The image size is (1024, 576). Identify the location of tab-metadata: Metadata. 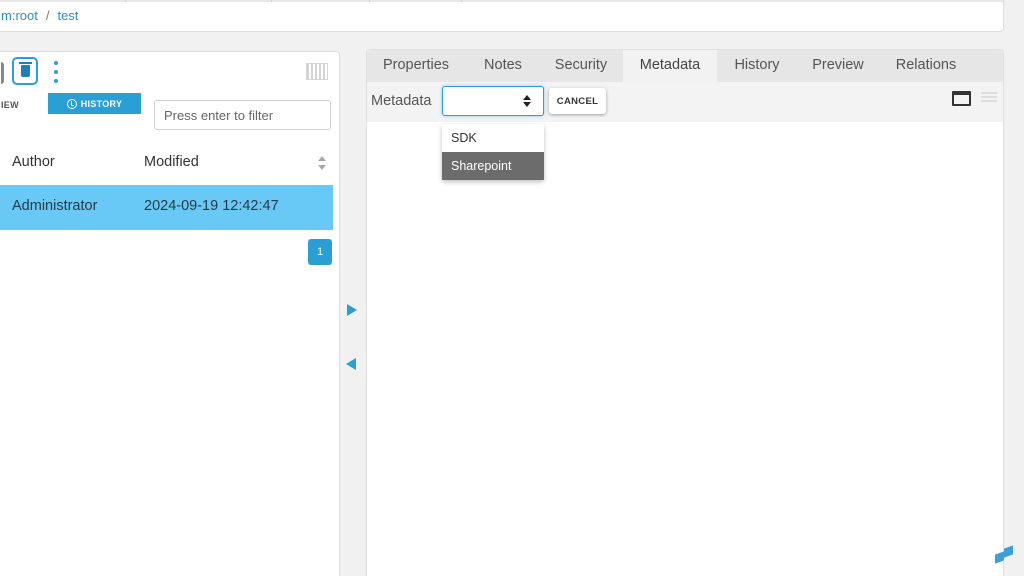
(670, 66).